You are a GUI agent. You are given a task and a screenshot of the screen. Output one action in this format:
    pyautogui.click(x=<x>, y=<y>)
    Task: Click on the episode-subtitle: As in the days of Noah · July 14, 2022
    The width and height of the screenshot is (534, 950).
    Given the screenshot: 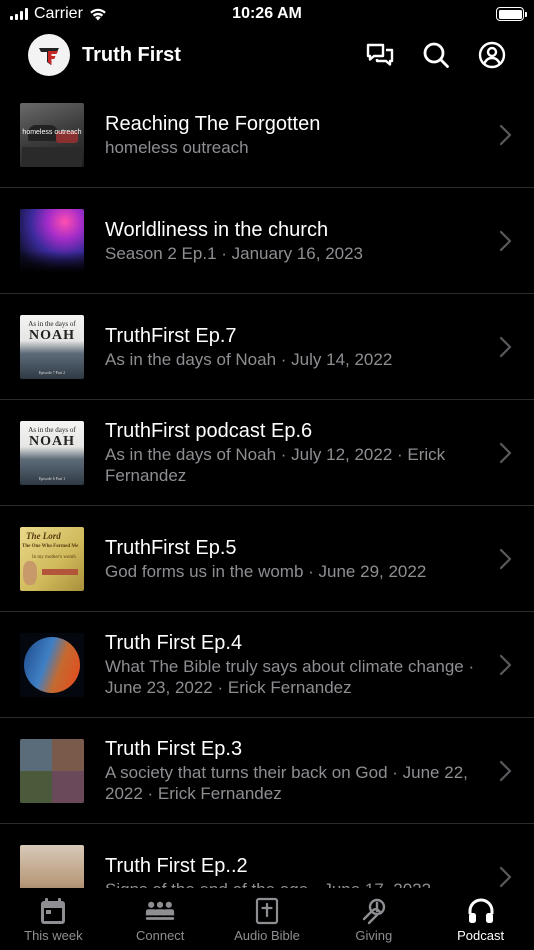 What is the action you would take?
    pyautogui.click(x=249, y=359)
    